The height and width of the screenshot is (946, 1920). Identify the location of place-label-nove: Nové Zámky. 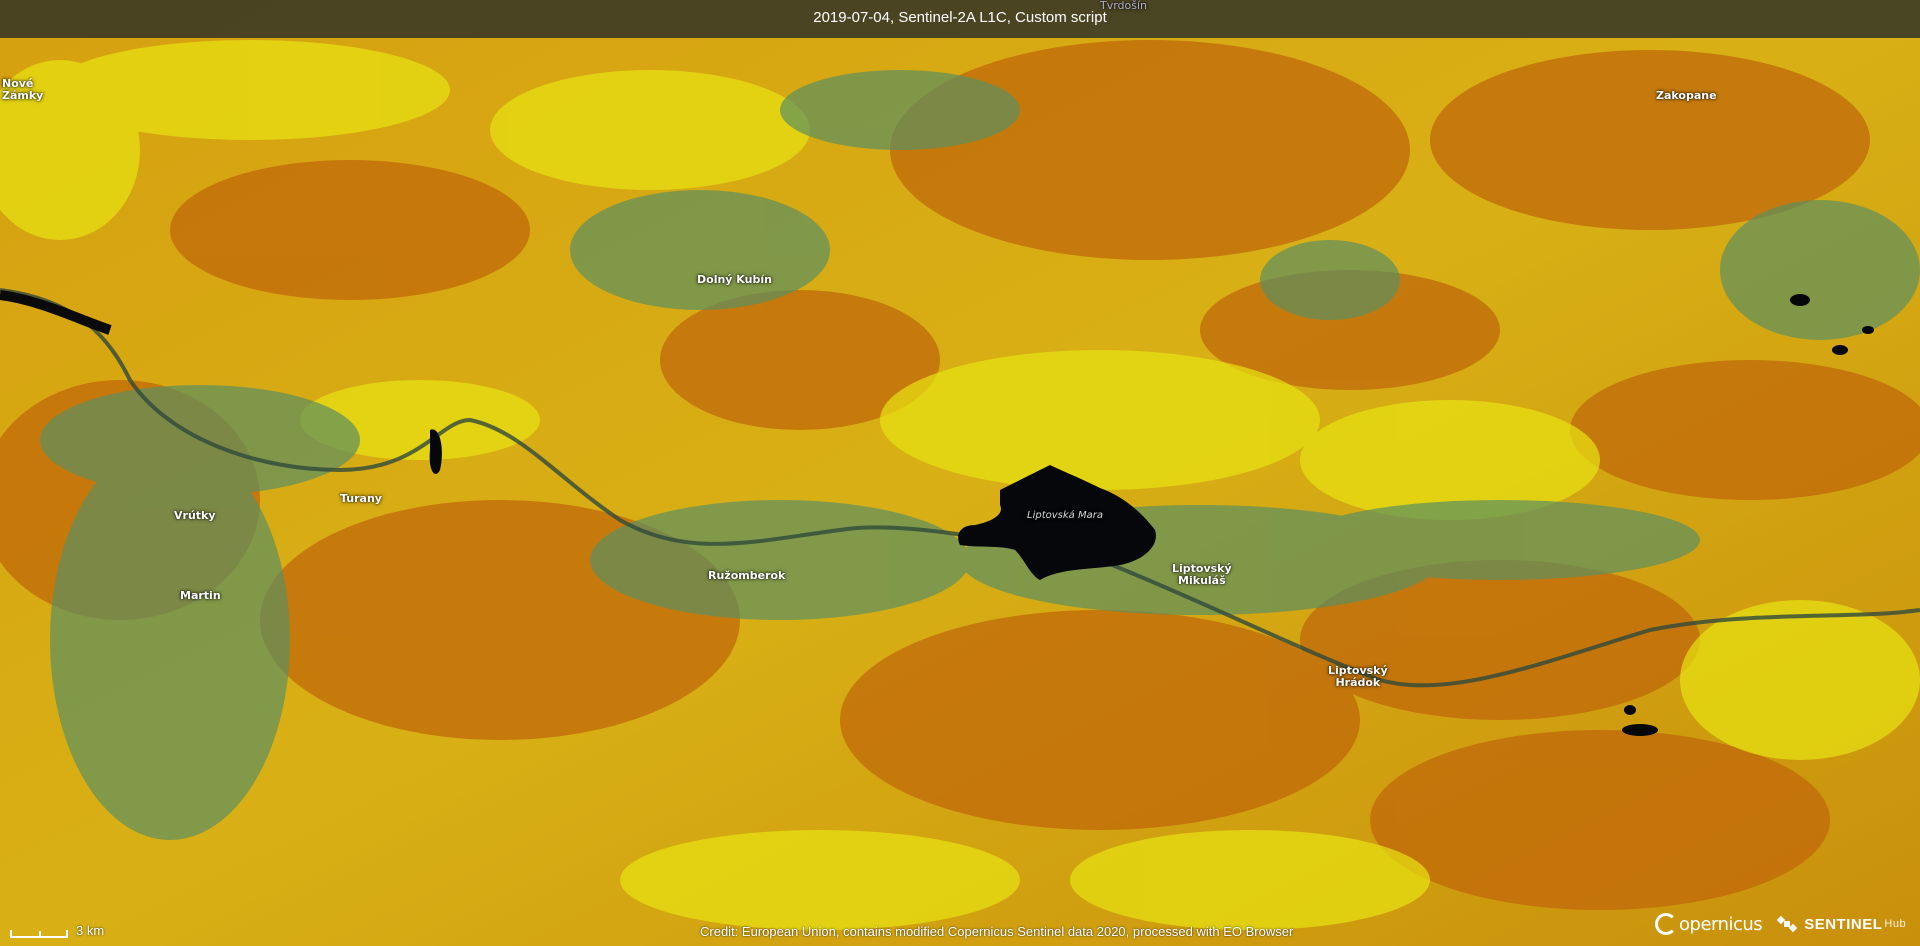
(23, 89).